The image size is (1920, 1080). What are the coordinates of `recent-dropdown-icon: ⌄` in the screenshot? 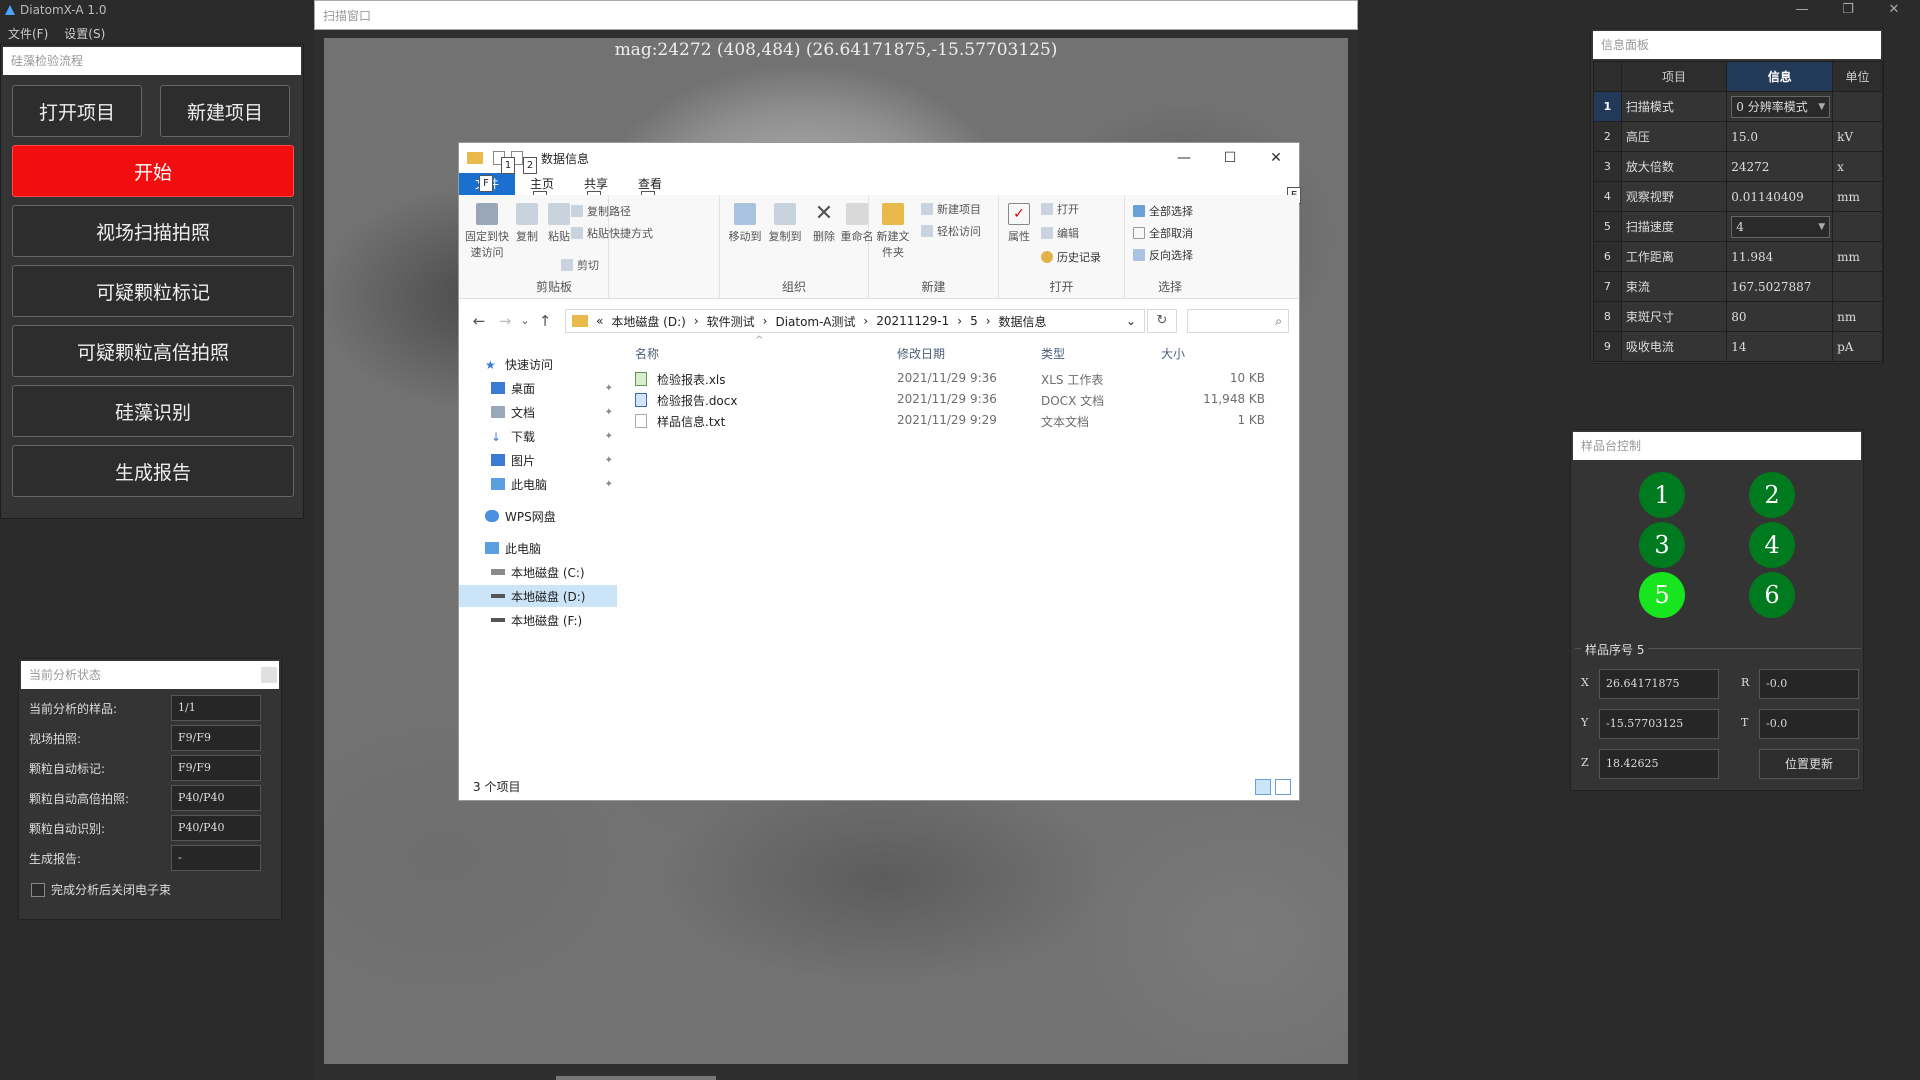 It's located at (525, 321).